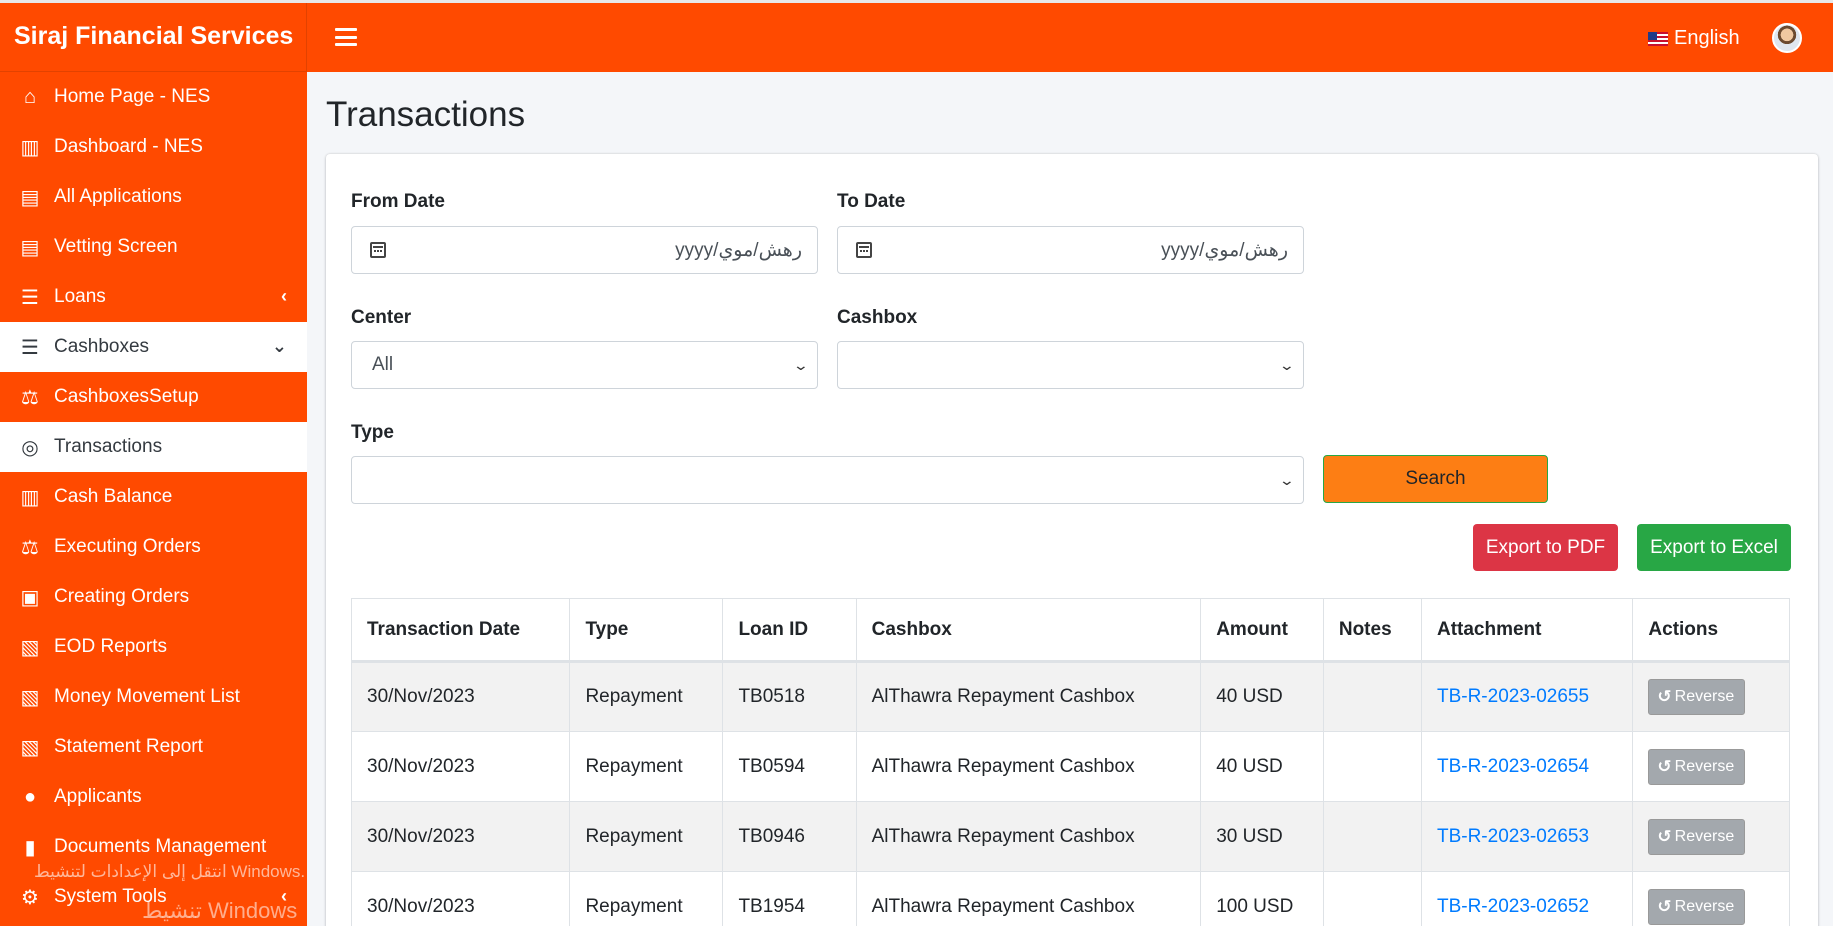 The height and width of the screenshot is (926, 1833). I want to click on sidebar-item-documents-management: ▮ Documents Management, so click(153, 847).